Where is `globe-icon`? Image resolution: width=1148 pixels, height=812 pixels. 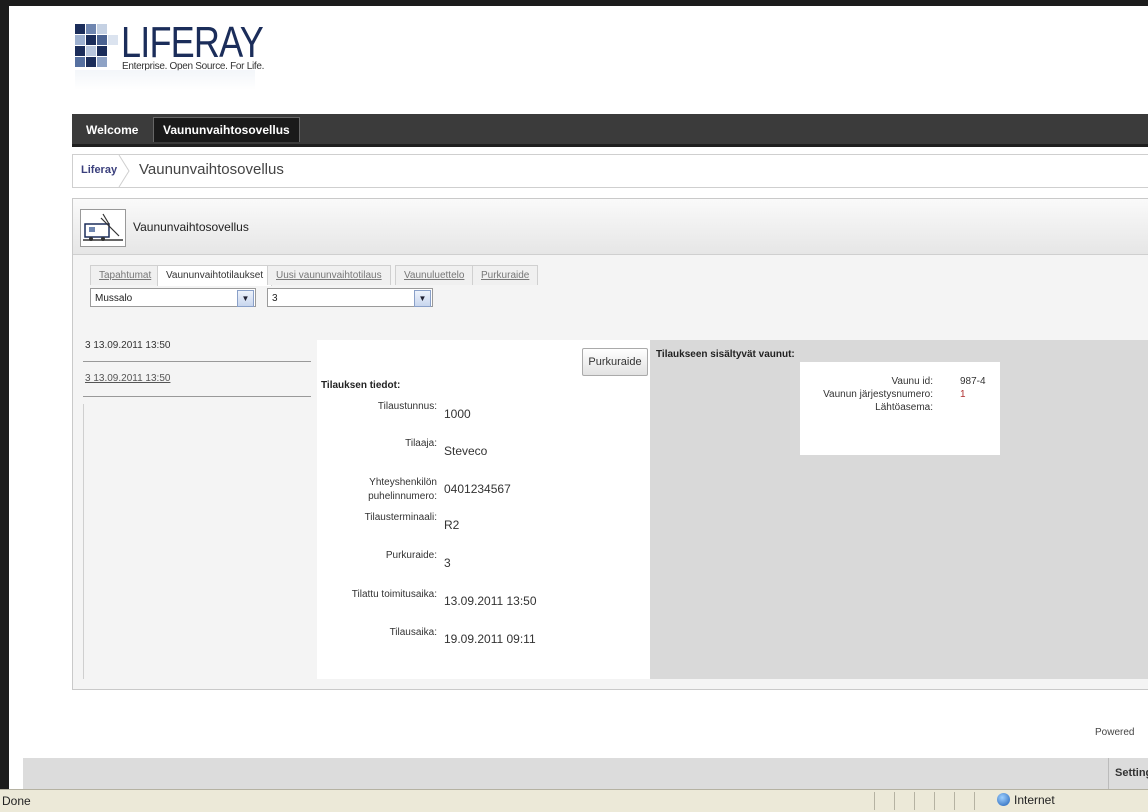
globe-icon is located at coordinates (1003, 799).